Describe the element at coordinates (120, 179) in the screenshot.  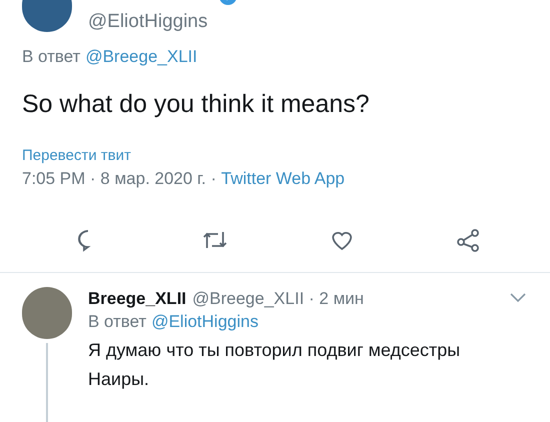
I see `tweet-timestamp: 7:05 PM · 8 мар. 2020 г. ·` at that location.